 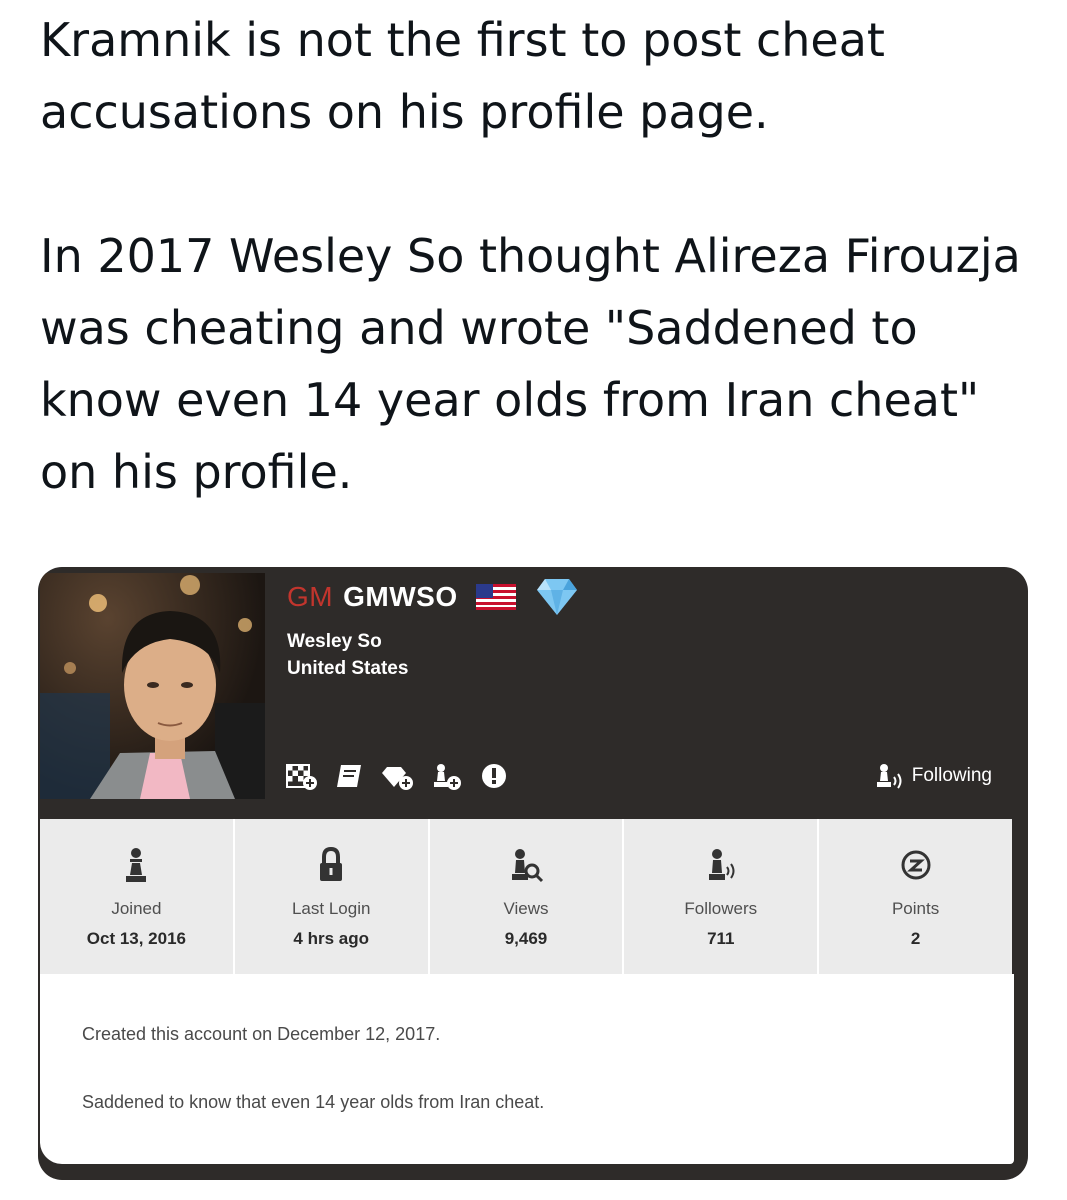 I want to click on following-button: Following, so click(x=932, y=776).